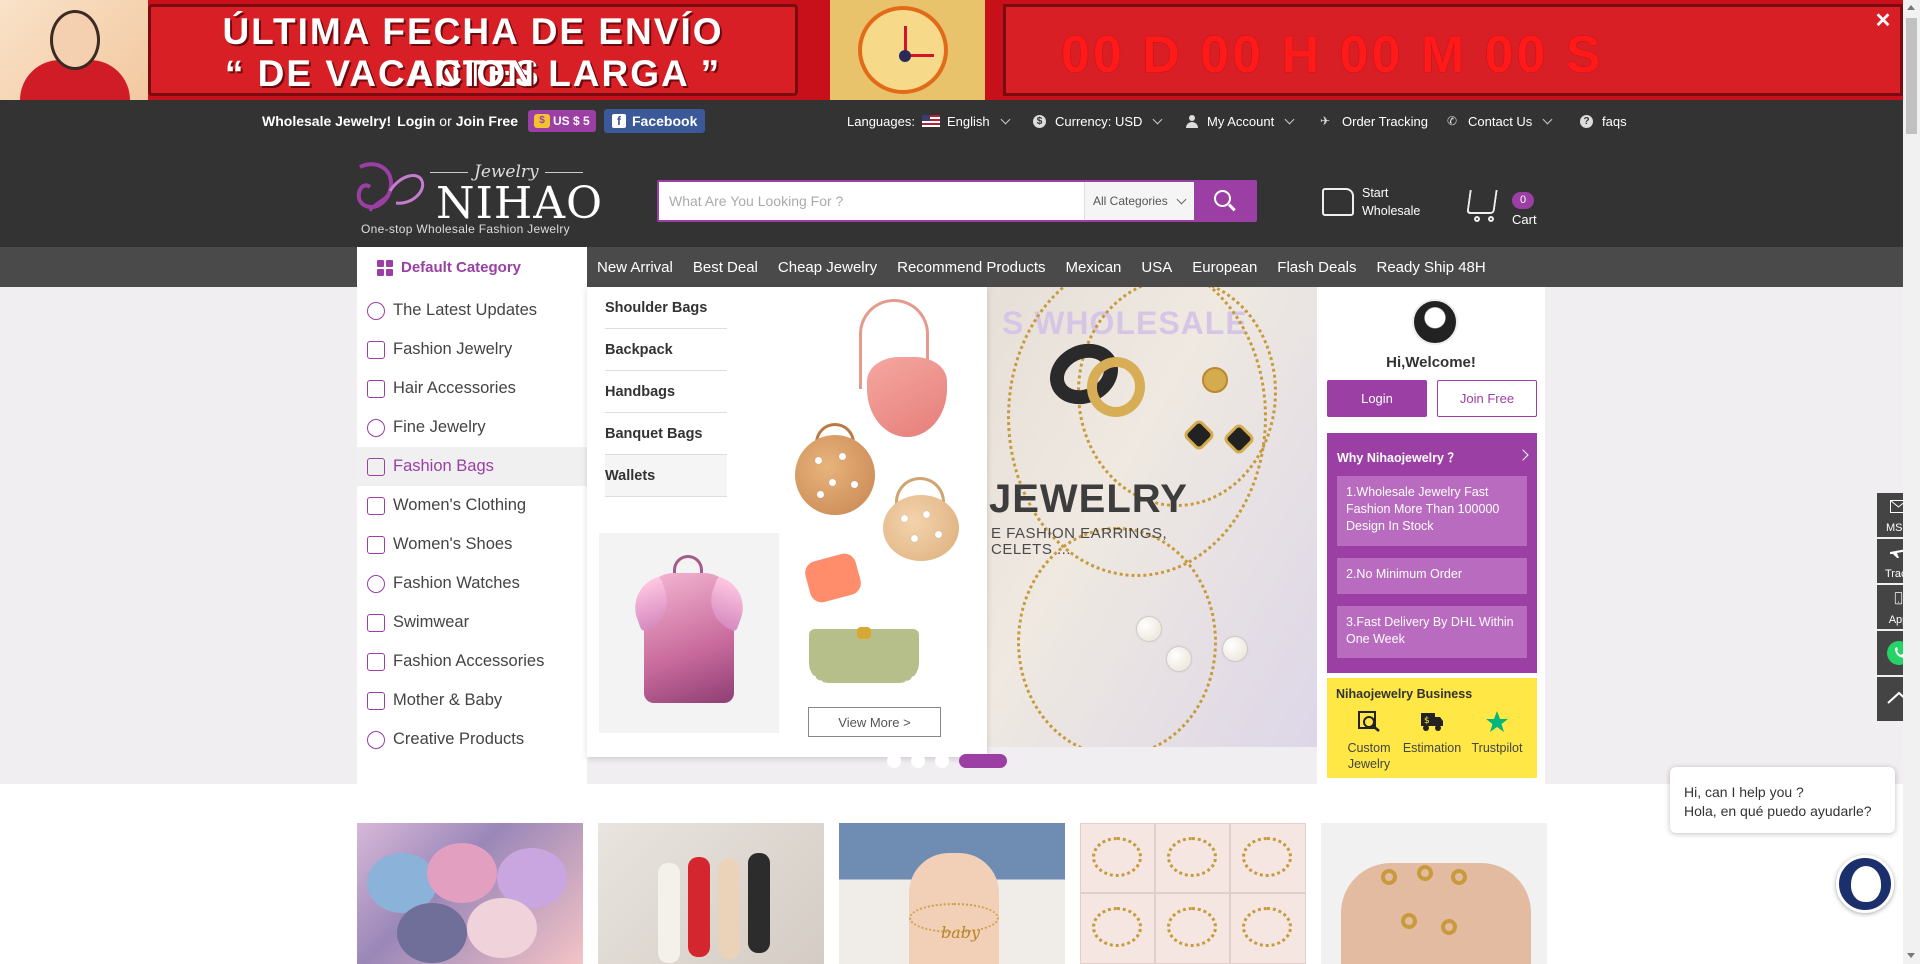 The image size is (1920, 964). What do you see at coordinates (1369, 756) in the screenshot?
I see `business-item-label: Custom Jewelry` at bounding box center [1369, 756].